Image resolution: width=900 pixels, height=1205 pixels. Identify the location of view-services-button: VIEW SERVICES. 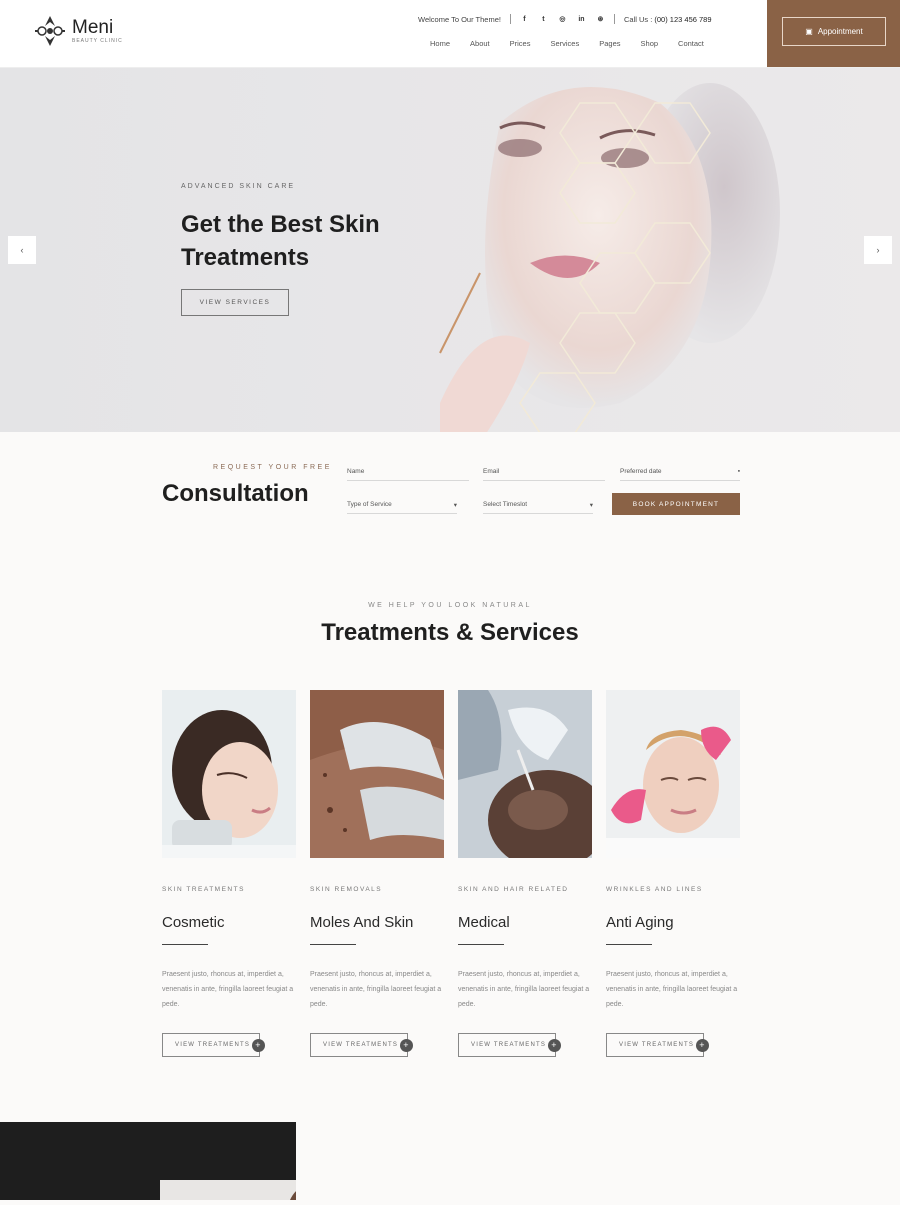
(235, 302).